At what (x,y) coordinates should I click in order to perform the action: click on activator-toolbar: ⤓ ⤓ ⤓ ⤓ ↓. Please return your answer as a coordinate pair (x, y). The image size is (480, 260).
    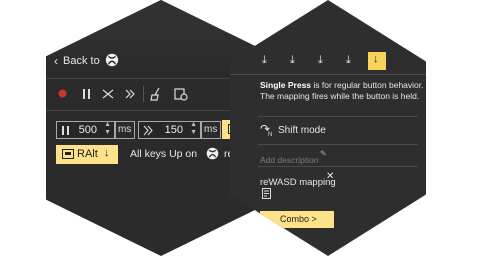
    Looking at the image, I should click on (328, 62).